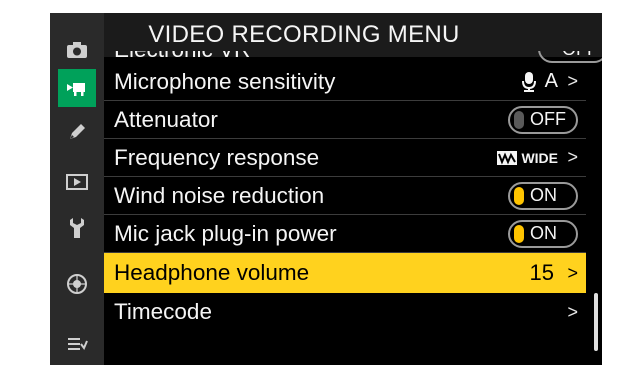 This screenshot has height=365, width=641. Describe the element at coordinates (77, 284) in the screenshot. I see `network-icon` at that location.